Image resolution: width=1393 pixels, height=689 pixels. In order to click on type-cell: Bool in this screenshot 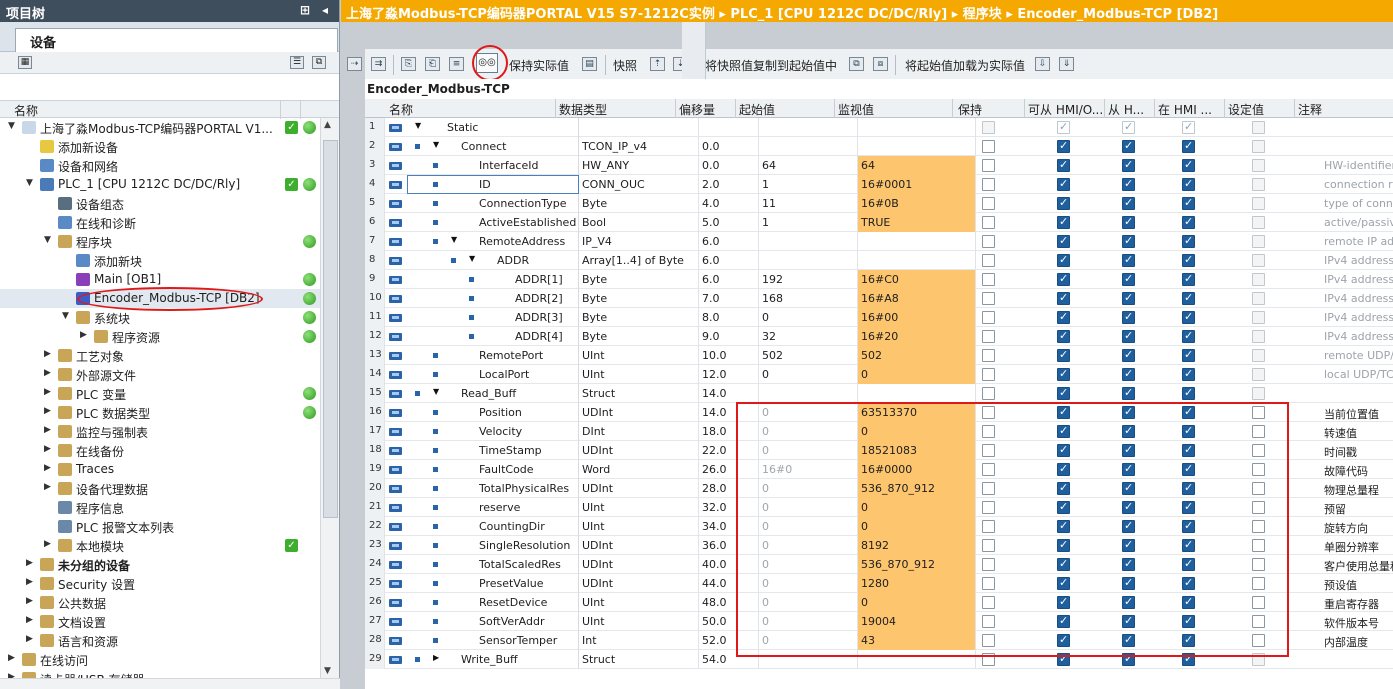, I will do `click(639, 222)`.